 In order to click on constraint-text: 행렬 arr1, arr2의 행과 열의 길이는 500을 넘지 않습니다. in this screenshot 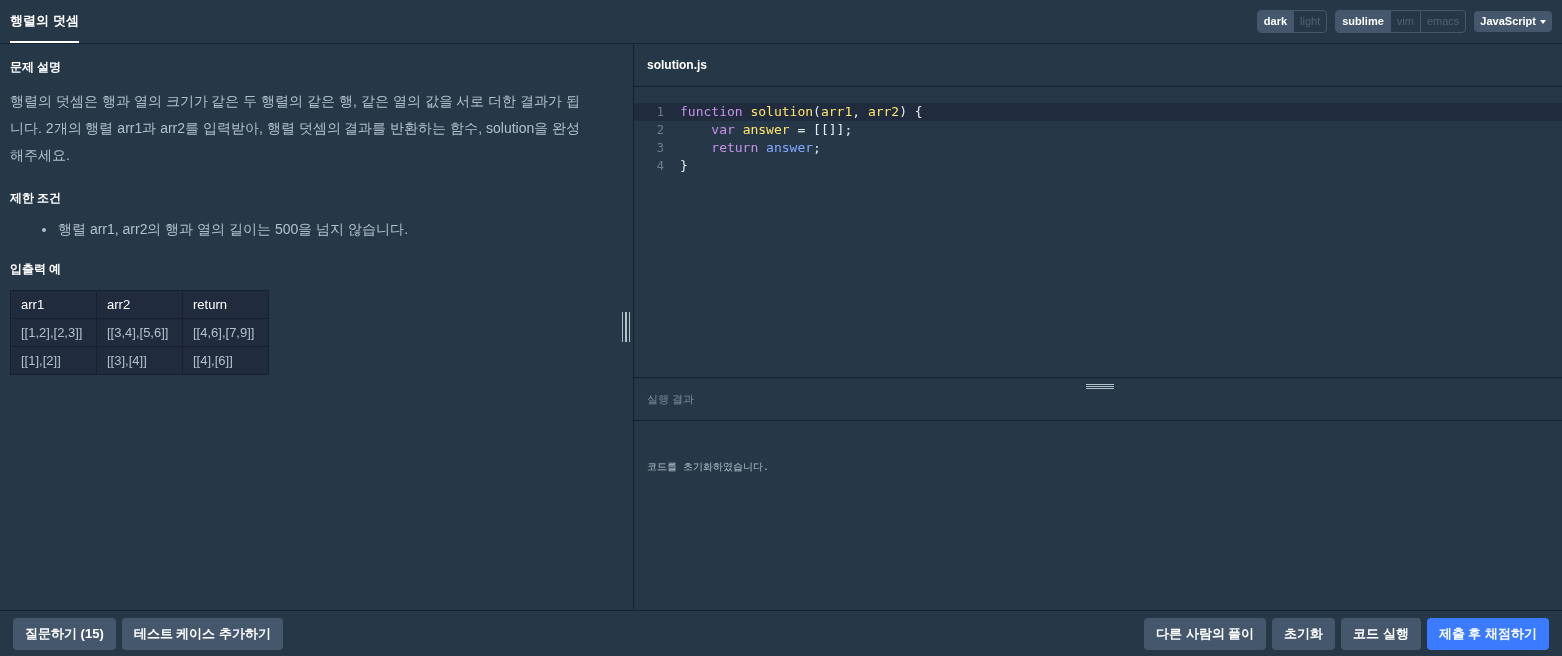, I will do `click(233, 229)`.